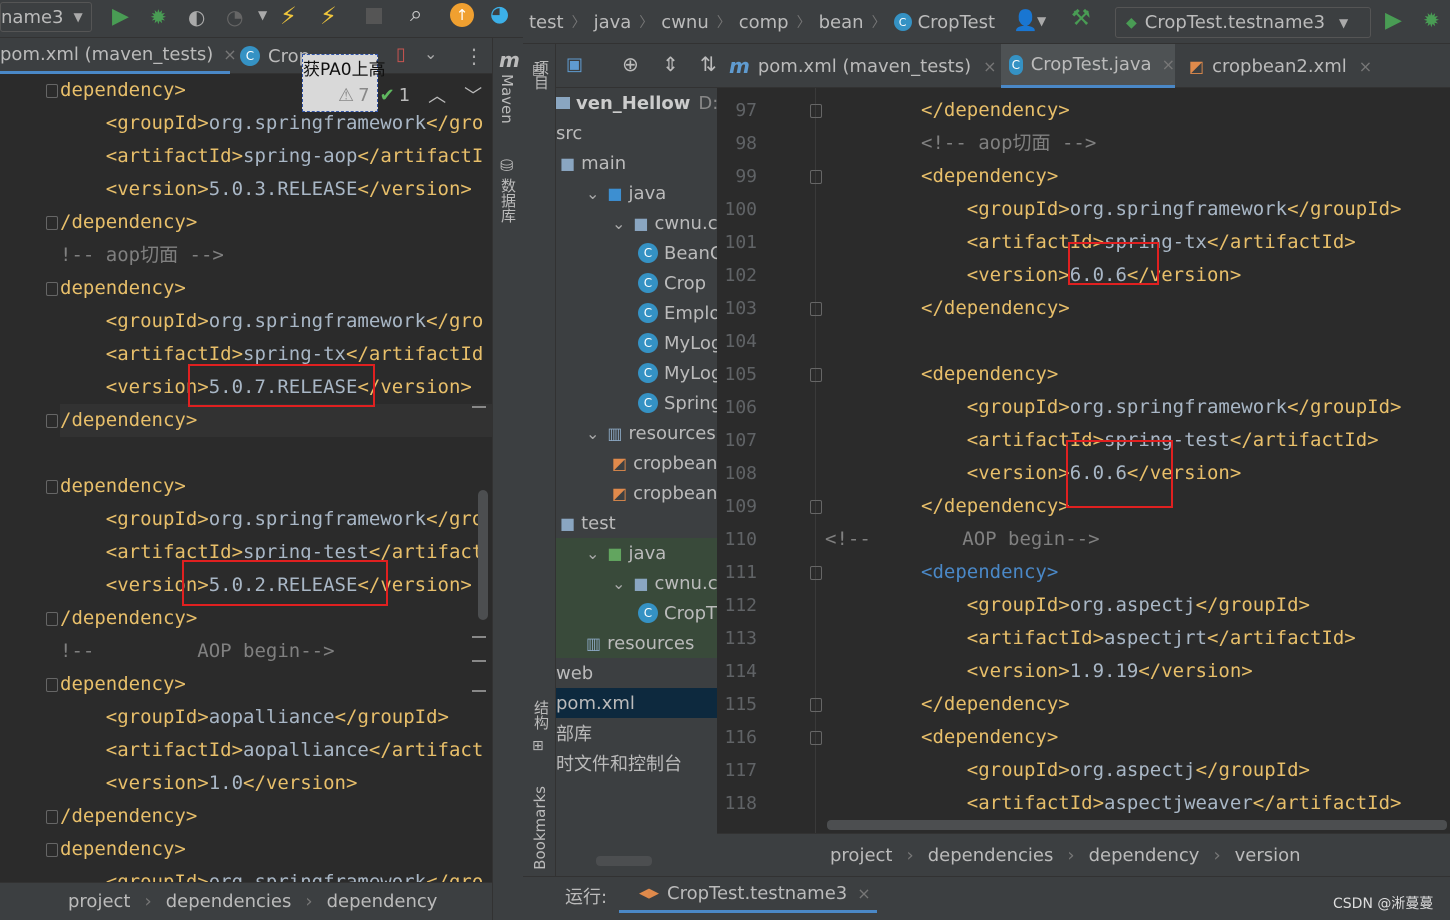  I want to click on project-tool-label: 项目, so click(541, 75).